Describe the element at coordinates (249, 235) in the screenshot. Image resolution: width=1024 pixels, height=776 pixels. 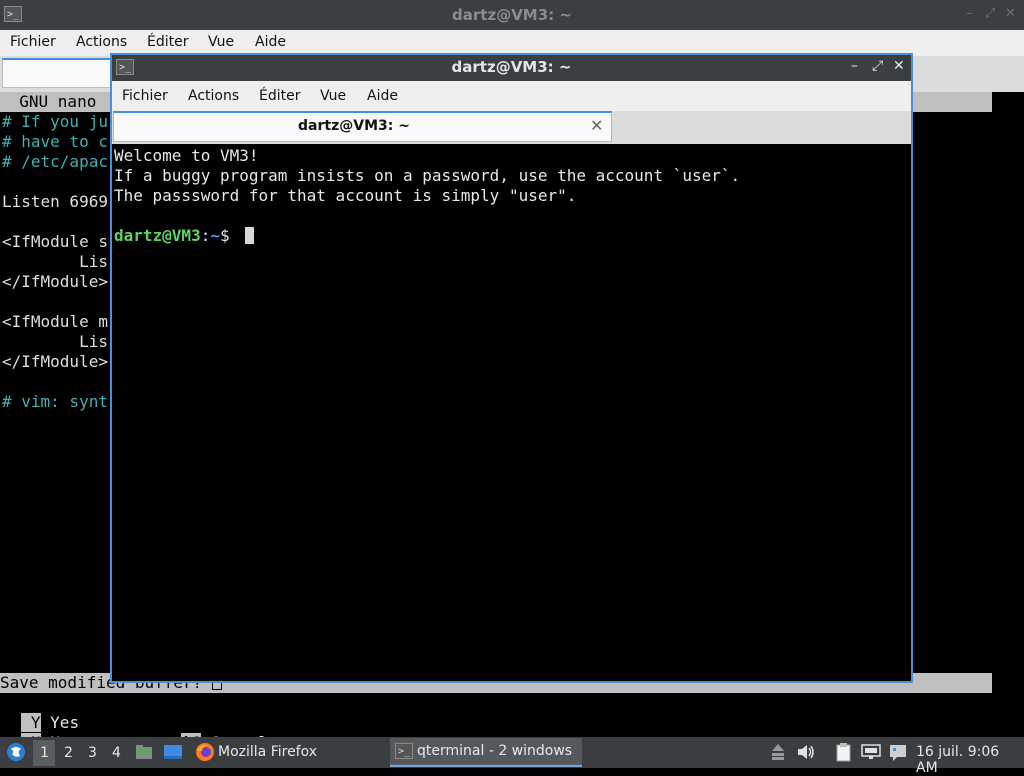
I see `terminal-cursor` at that location.